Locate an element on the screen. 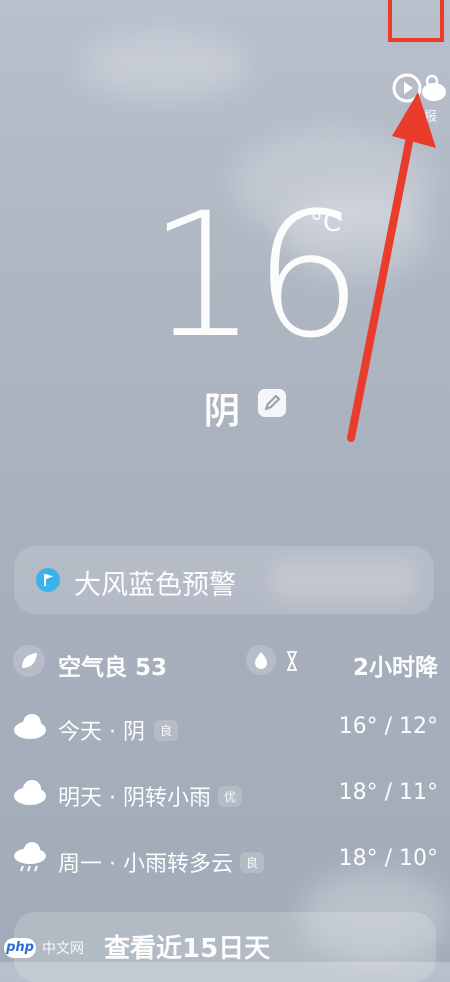 The height and width of the screenshot is (982, 450). annotation-arrow-icon is located at coordinates (391, 267).